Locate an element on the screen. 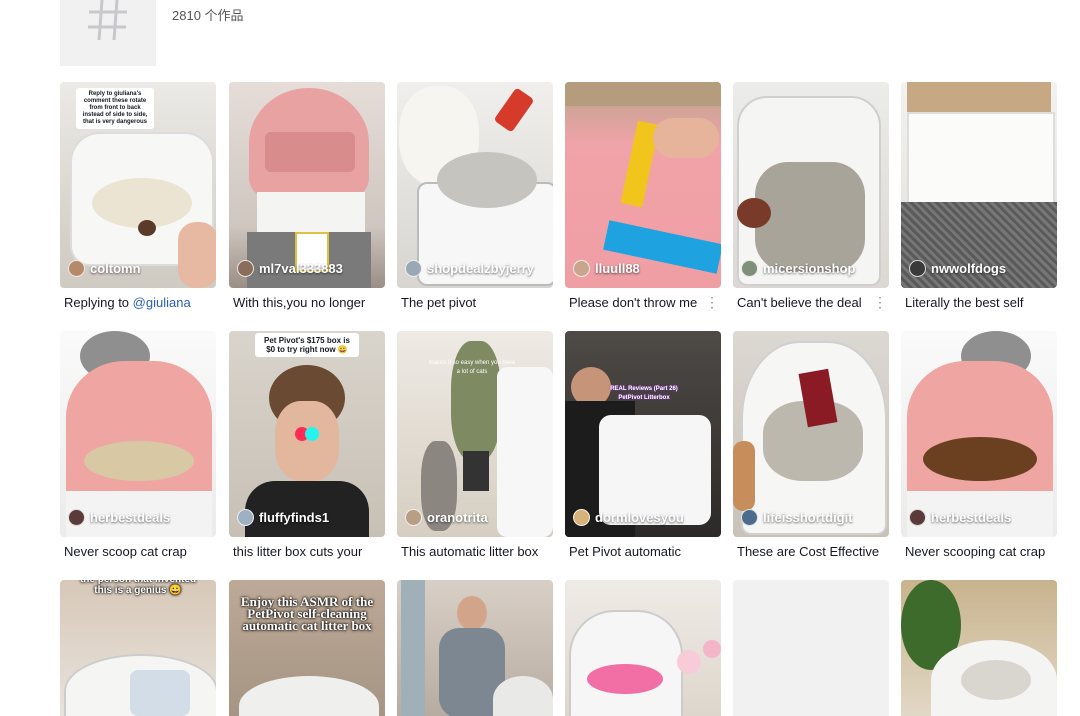  video-caption: Never scooping cat crap is located at coordinates (973, 551).